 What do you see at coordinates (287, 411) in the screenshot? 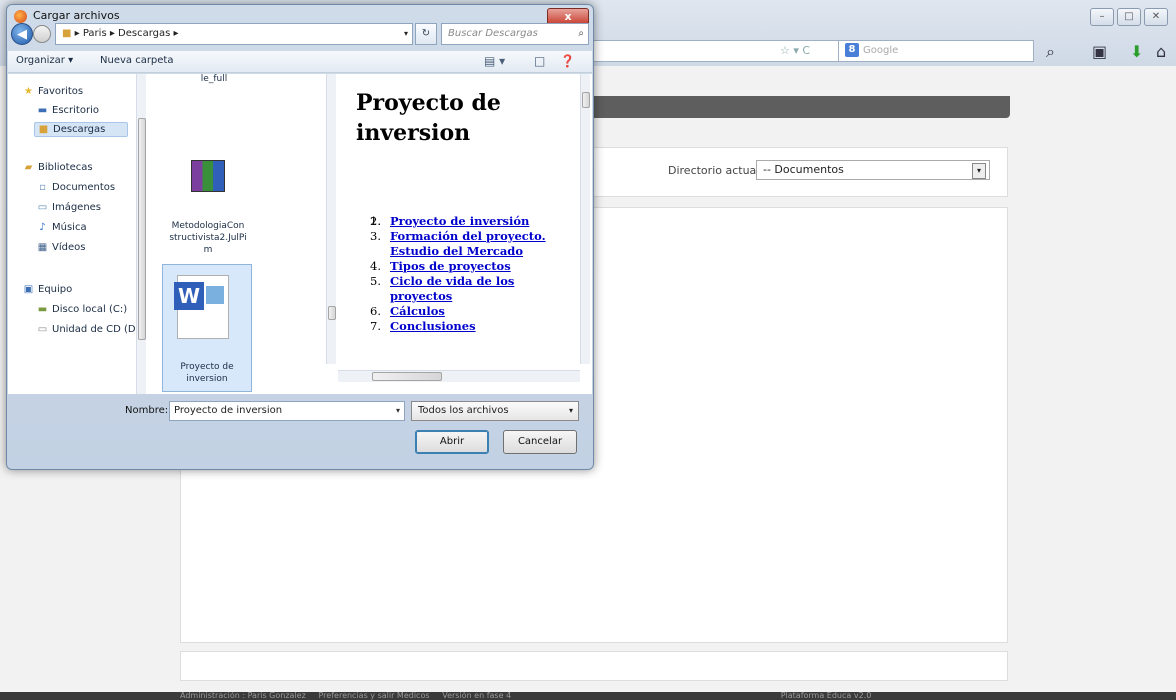
I see `filename-input: Proyecto de inversion ▾` at bounding box center [287, 411].